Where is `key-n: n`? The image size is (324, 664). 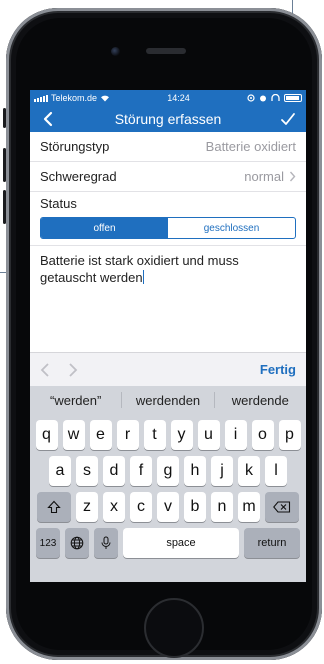
key-n: n is located at coordinates (222, 507).